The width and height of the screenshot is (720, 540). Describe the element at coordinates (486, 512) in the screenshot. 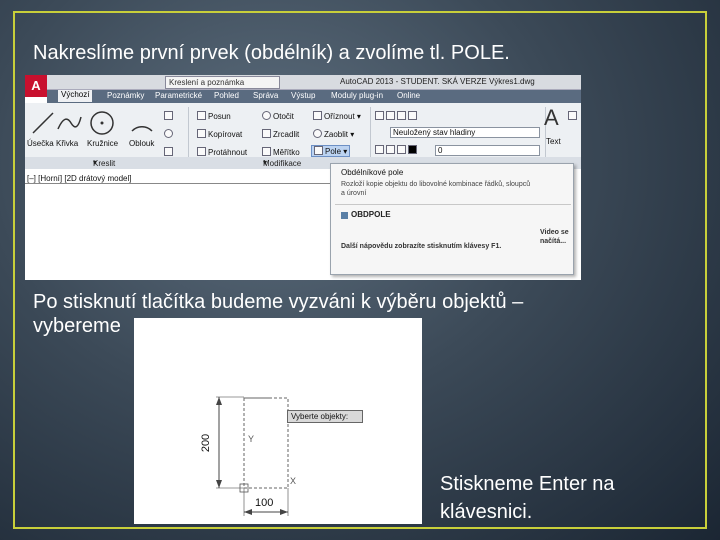

I see `instruction-text-bottom-2: klávesnici.` at that location.